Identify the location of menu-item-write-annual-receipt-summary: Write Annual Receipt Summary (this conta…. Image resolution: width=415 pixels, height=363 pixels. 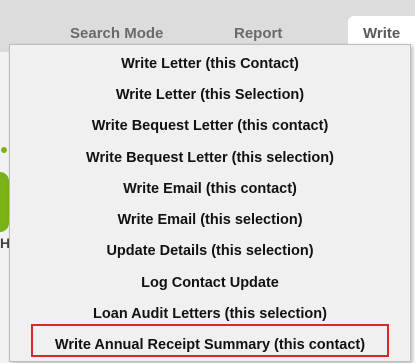
(210, 345).